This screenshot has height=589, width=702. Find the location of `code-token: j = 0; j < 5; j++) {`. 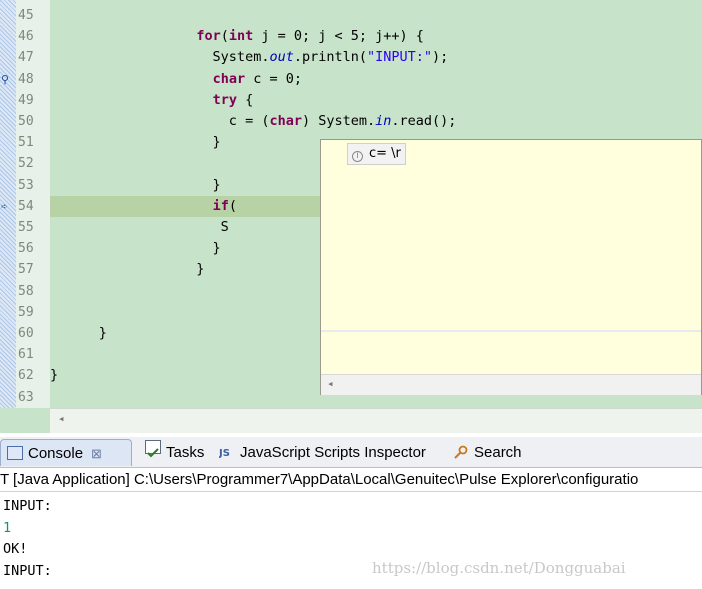

code-token: j = 0; j < 5; j++) { is located at coordinates (338, 36).